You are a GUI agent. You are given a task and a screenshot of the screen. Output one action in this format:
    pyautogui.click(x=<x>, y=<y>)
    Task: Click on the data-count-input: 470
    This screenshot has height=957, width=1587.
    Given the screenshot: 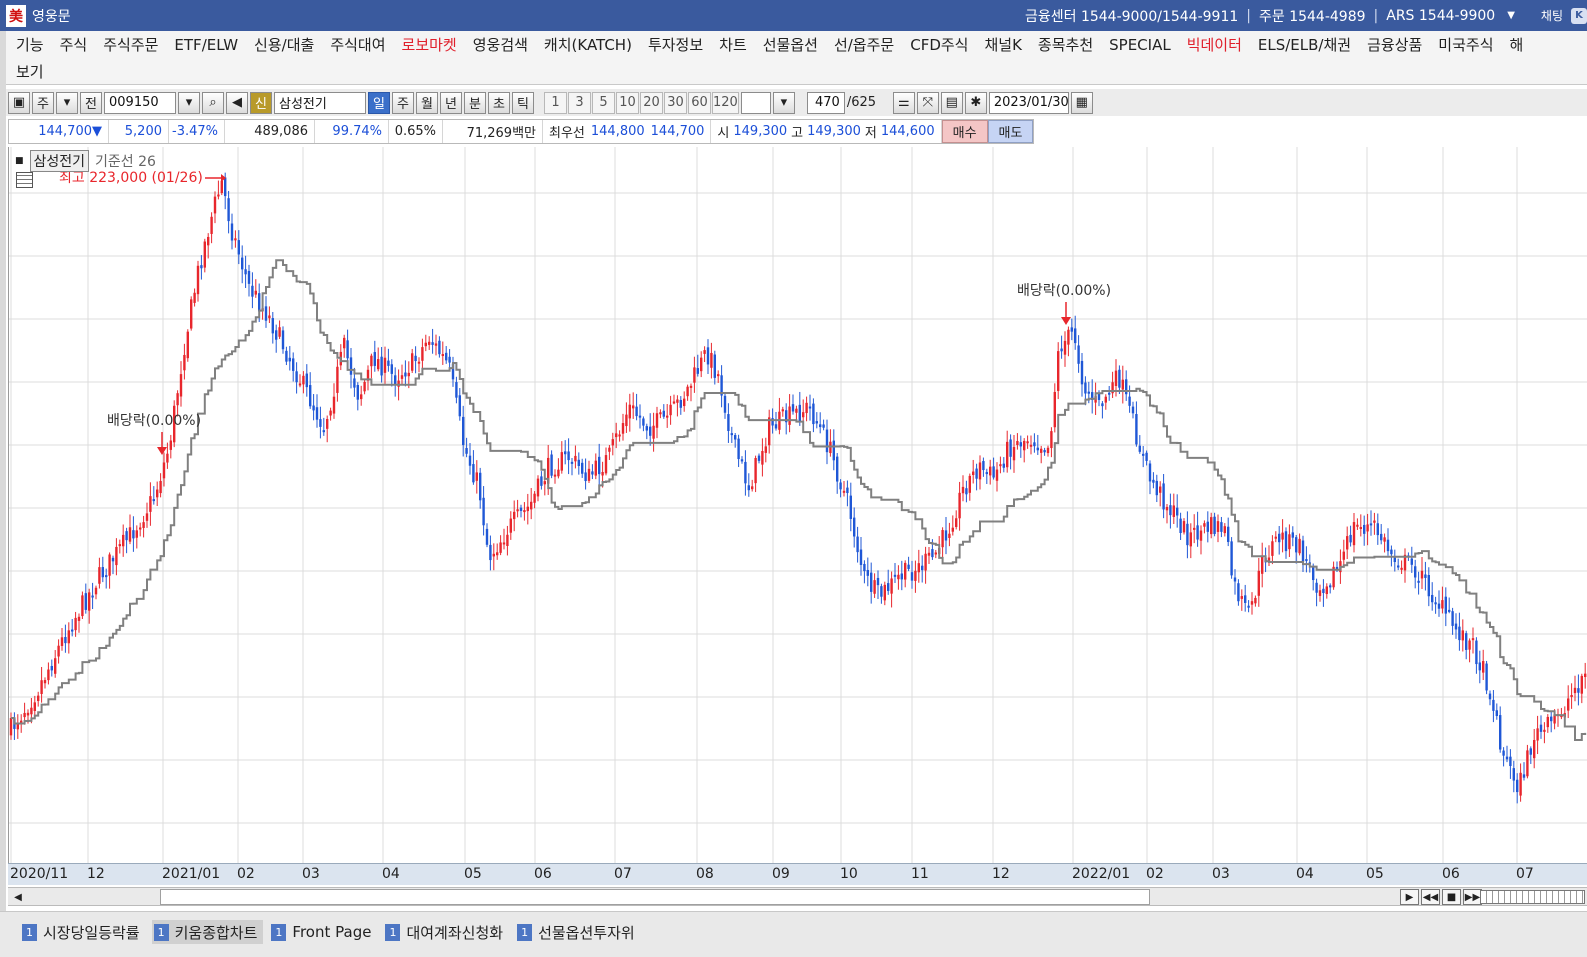 What is the action you would take?
    pyautogui.click(x=825, y=102)
    